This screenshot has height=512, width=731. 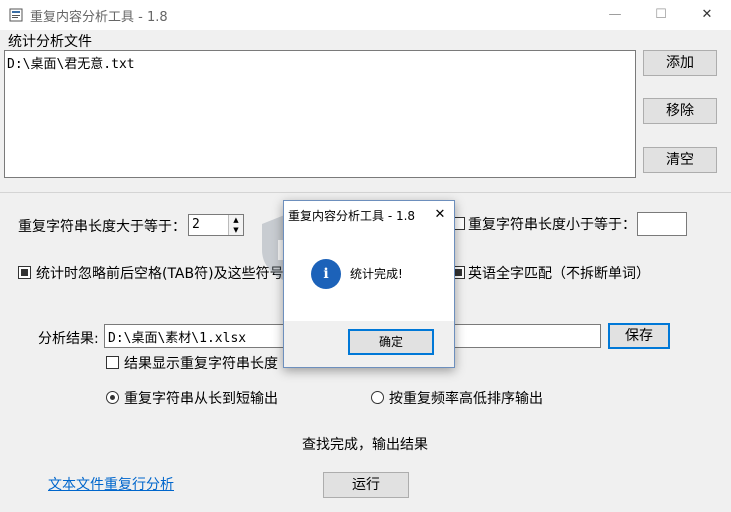 What do you see at coordinates (377, 397) in the screenshot?
I see `sort-by-frequency-radio` at bounding box center [377, 397].